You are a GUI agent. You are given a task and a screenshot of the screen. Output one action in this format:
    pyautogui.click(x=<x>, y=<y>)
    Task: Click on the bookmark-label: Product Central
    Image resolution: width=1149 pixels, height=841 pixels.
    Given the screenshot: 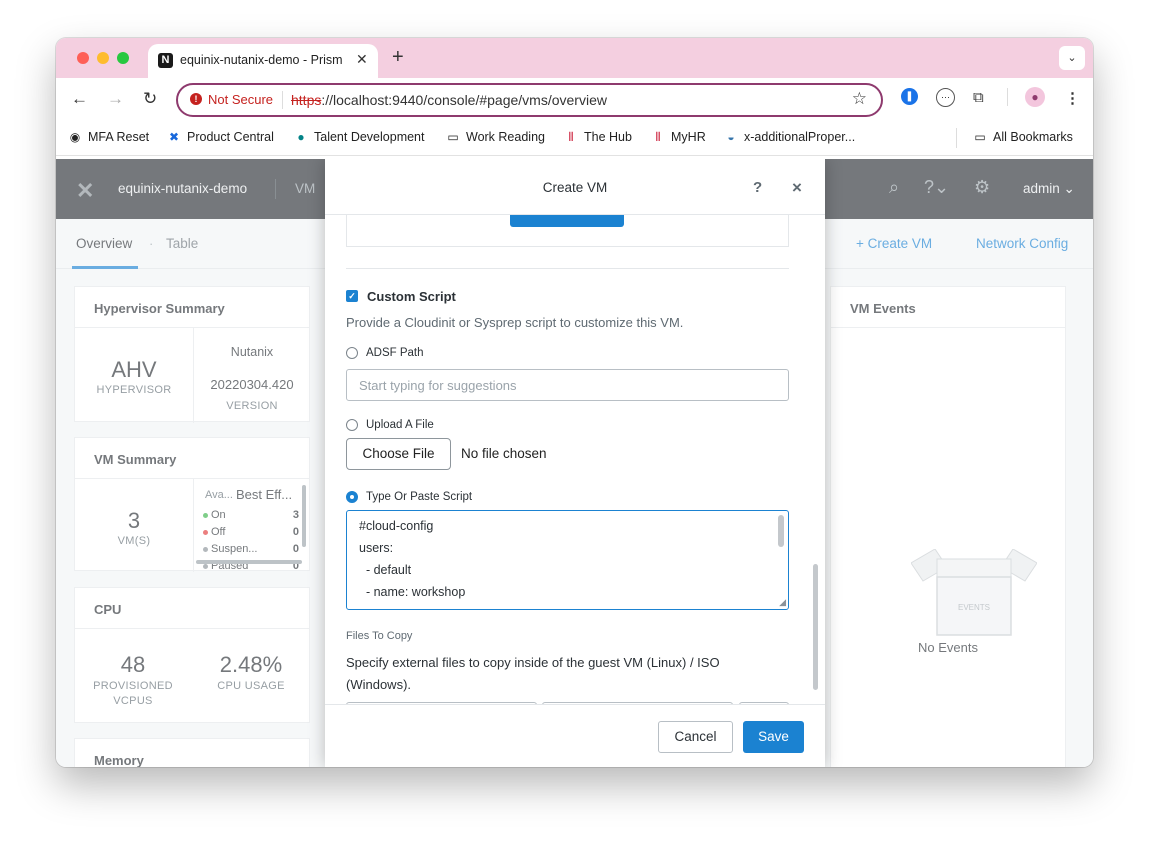 What is the action you would take?
    pyautogui.click(x=230, y=137)
    